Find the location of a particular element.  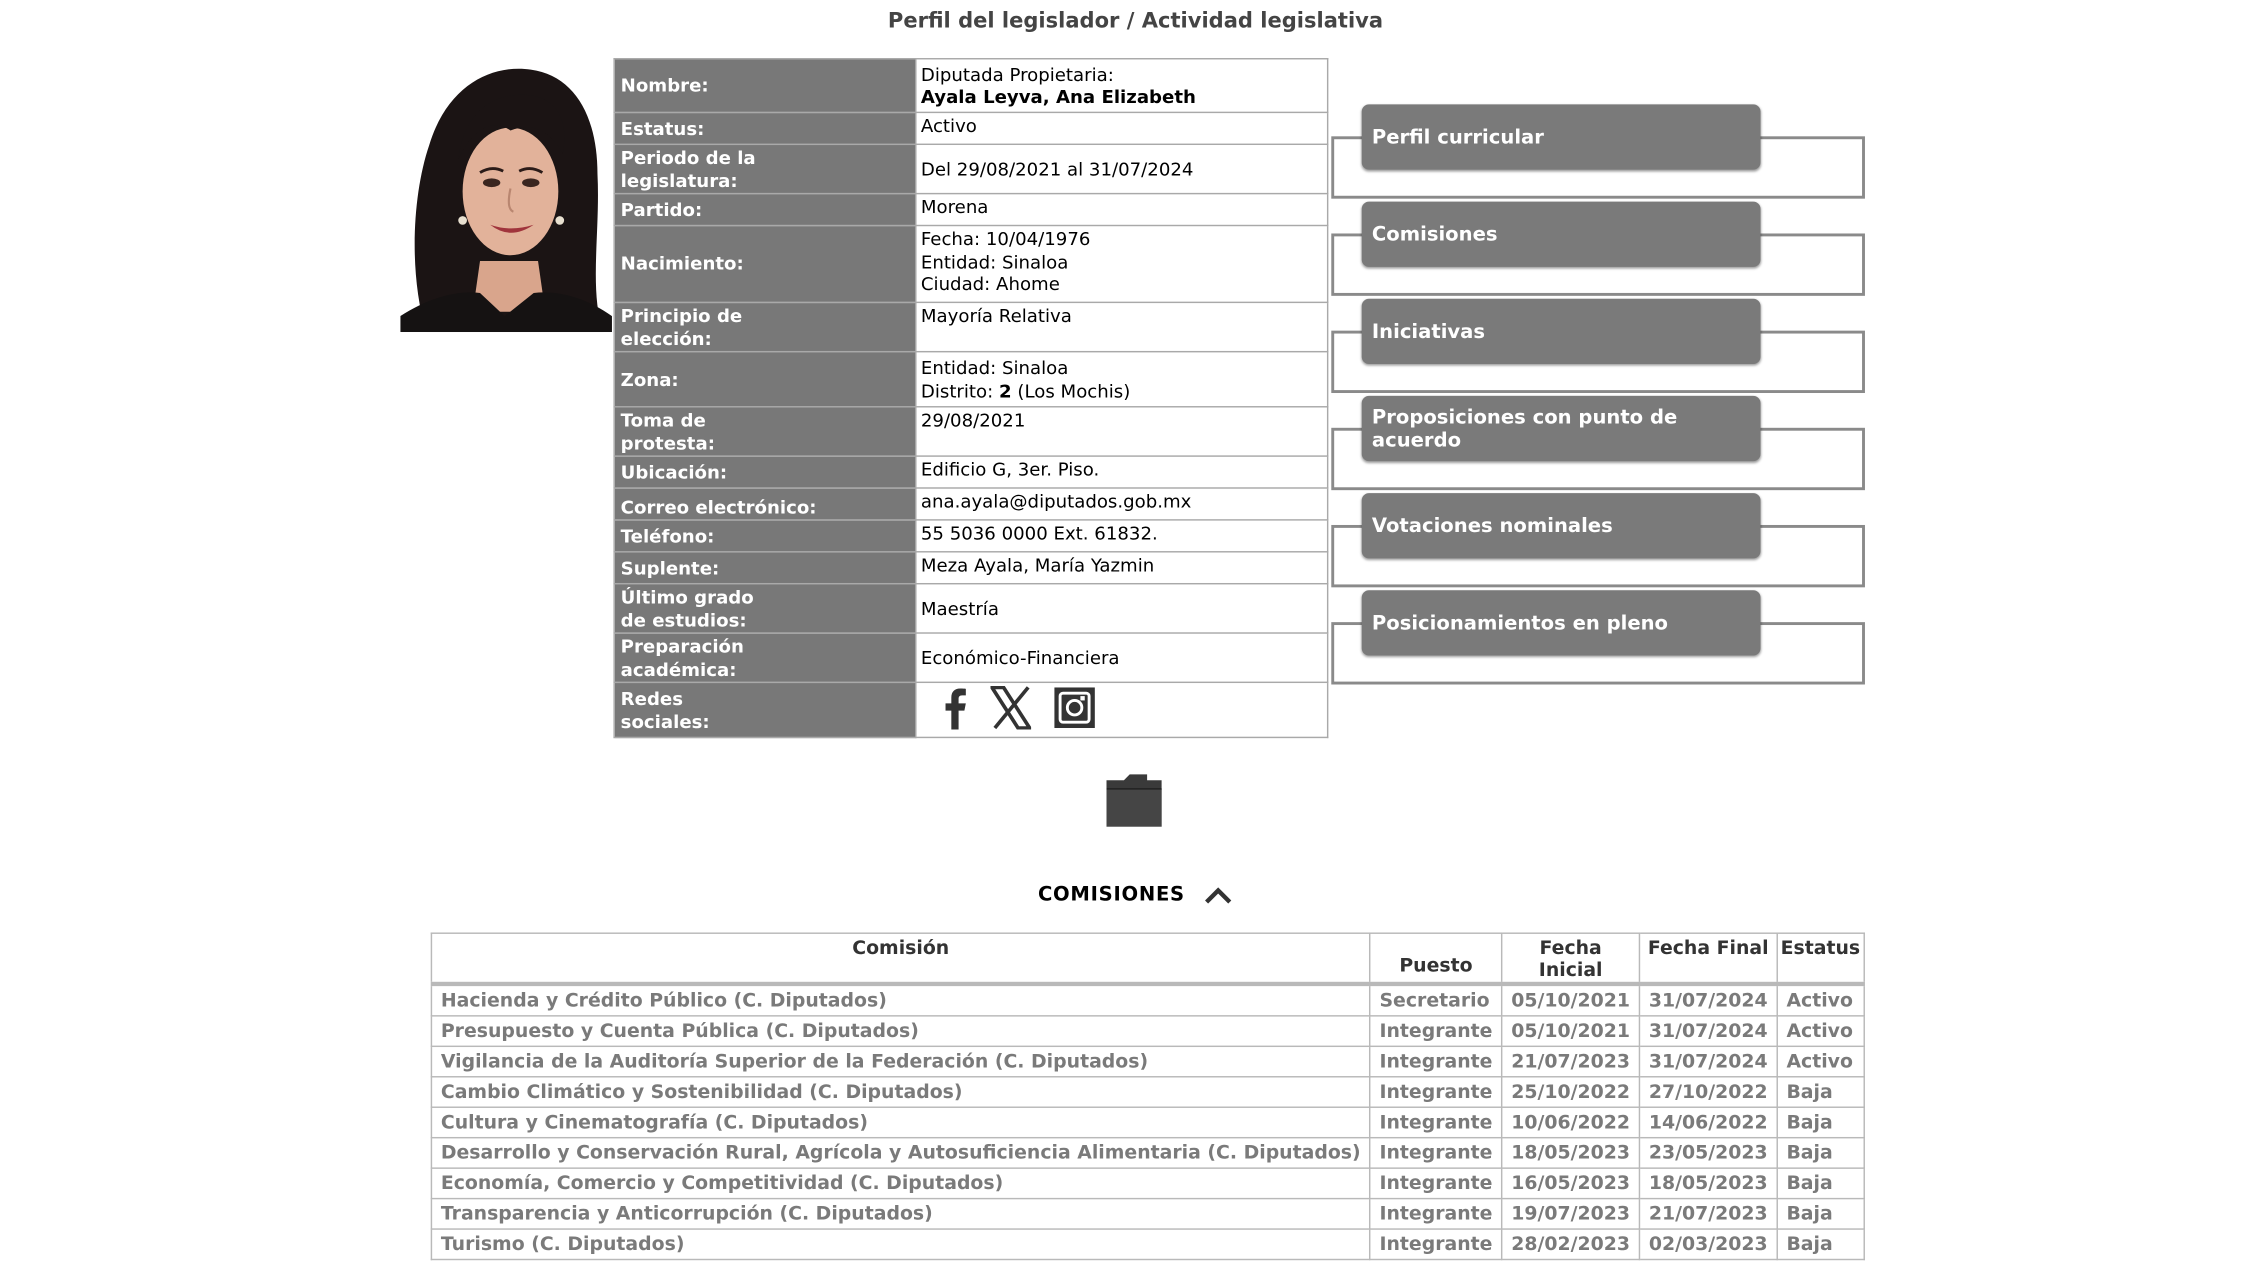

votaciones-button: Votaciones nominales is located at coordinates (1561, 526).